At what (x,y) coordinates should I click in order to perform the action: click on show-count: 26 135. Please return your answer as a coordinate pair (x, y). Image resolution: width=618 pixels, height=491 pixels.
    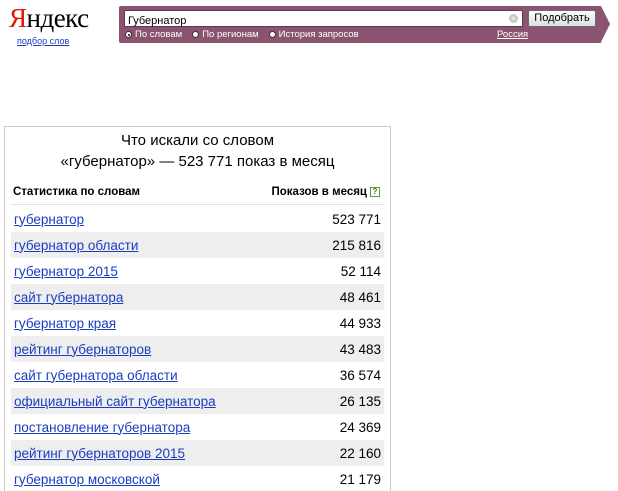
    Looking at the image, I should click on (360, 401).